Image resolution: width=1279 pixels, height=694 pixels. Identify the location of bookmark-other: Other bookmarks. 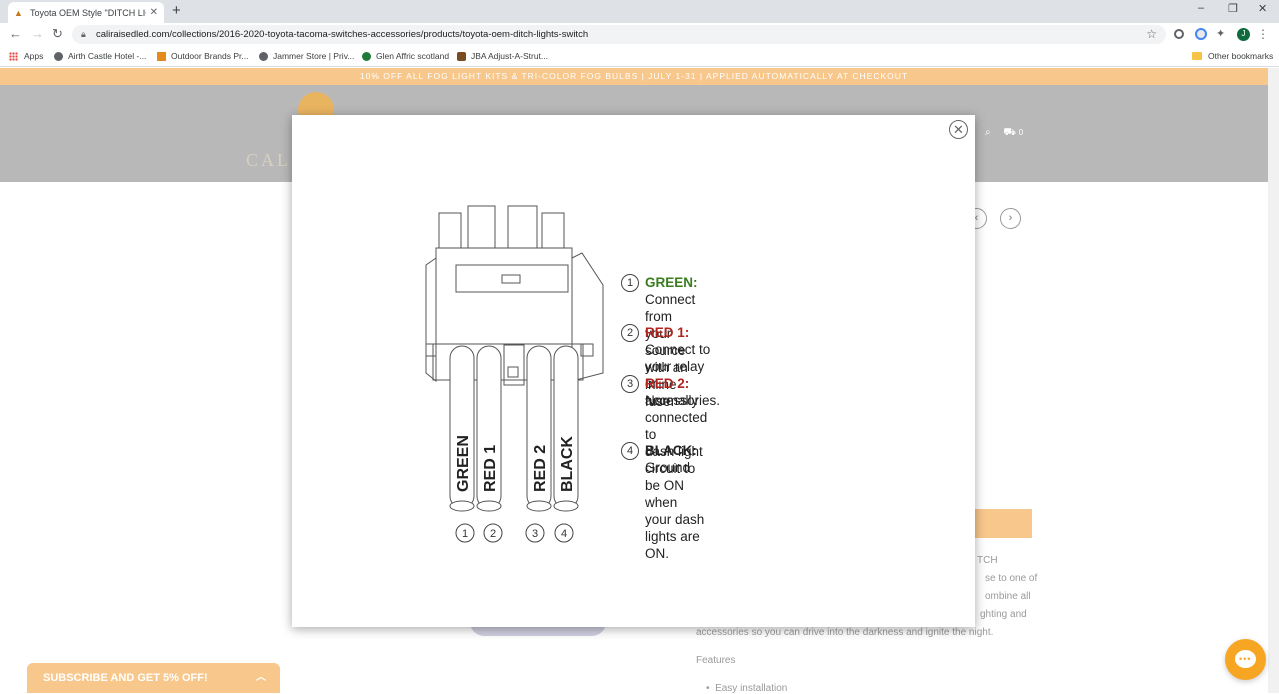
(1232, 56).